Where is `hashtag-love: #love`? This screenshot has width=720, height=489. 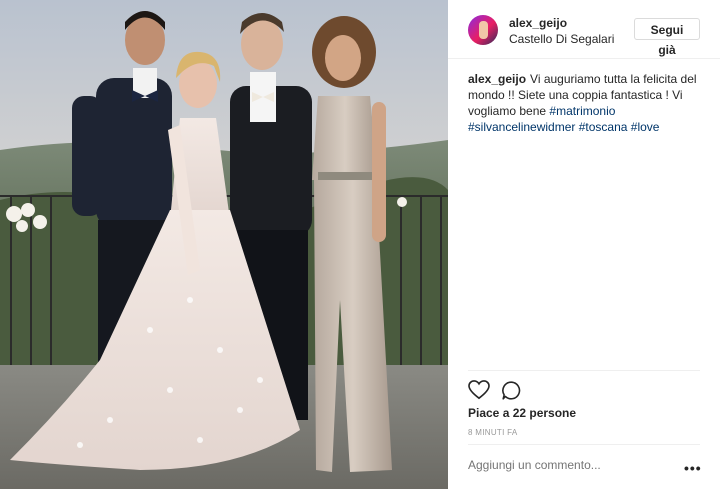
hashtag-love: #love is located at coordinates (645, 127).